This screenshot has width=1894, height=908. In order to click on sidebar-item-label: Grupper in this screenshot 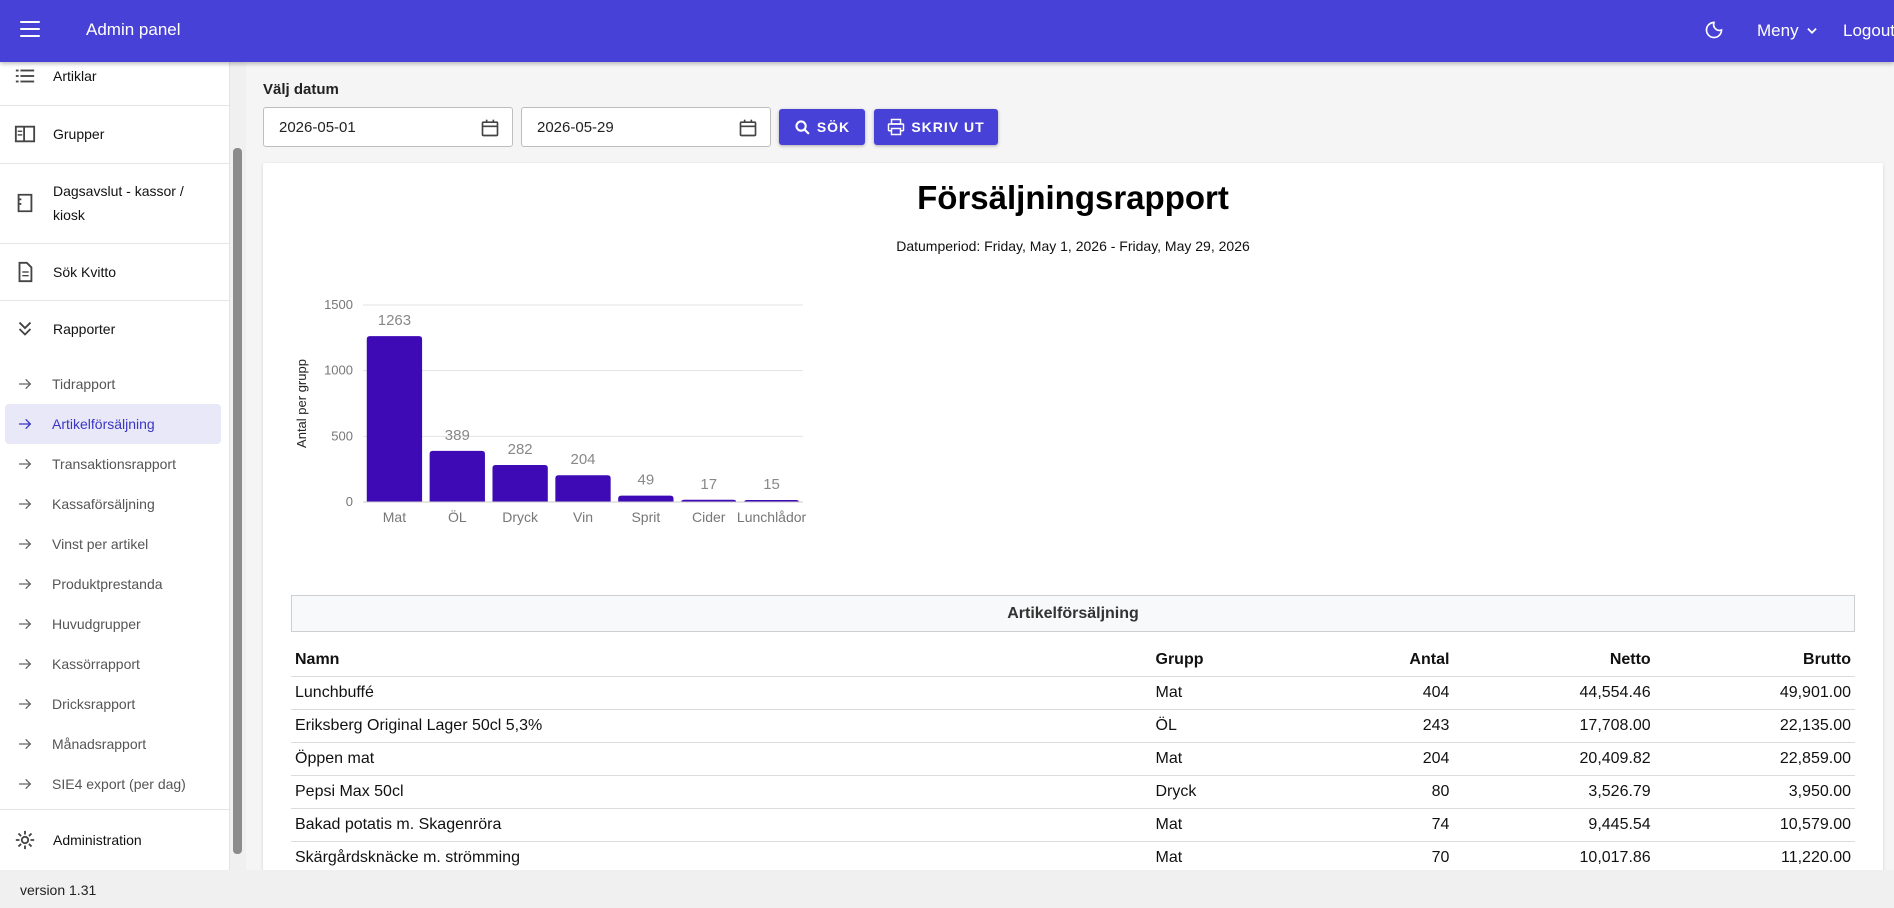, I will do `click(79, 134)`.